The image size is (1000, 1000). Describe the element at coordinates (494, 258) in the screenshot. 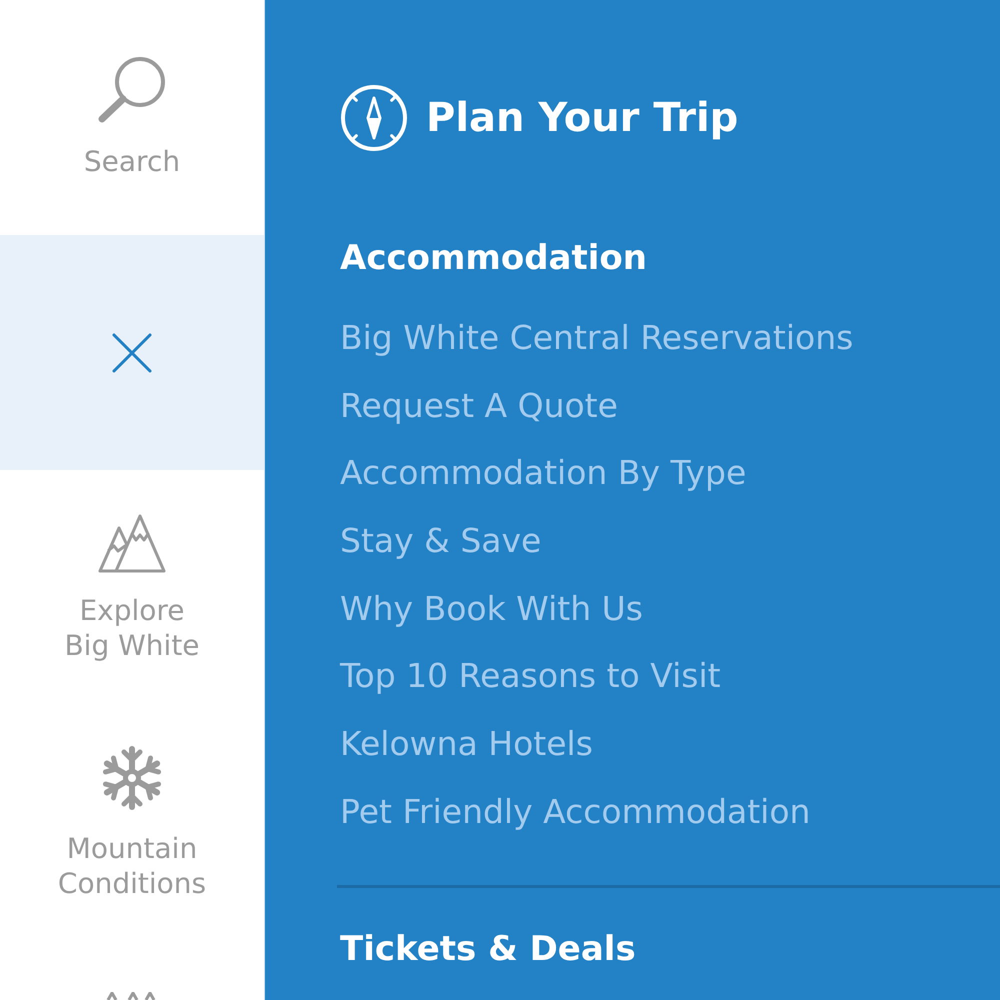

I see `section-heading: Accommodation` at that location.